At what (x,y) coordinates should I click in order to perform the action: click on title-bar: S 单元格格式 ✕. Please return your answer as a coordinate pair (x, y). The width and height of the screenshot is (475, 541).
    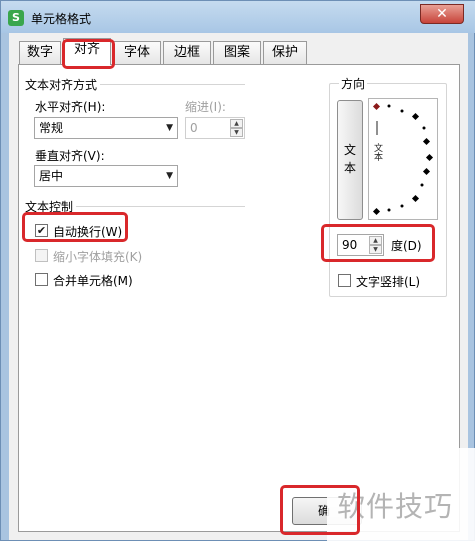
    Looking at the image, I should click on (238, 17).